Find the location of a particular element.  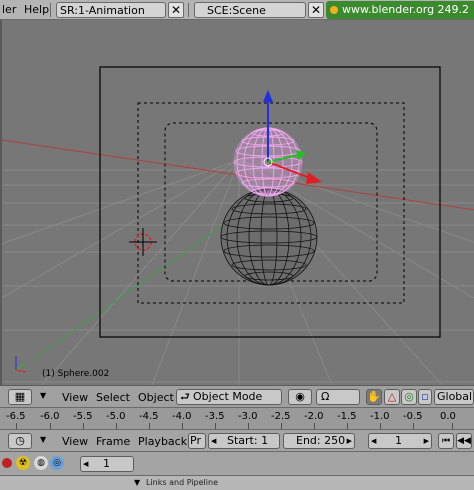

screen-selector: SR:1-Animation is located at coordinates (111, 10).